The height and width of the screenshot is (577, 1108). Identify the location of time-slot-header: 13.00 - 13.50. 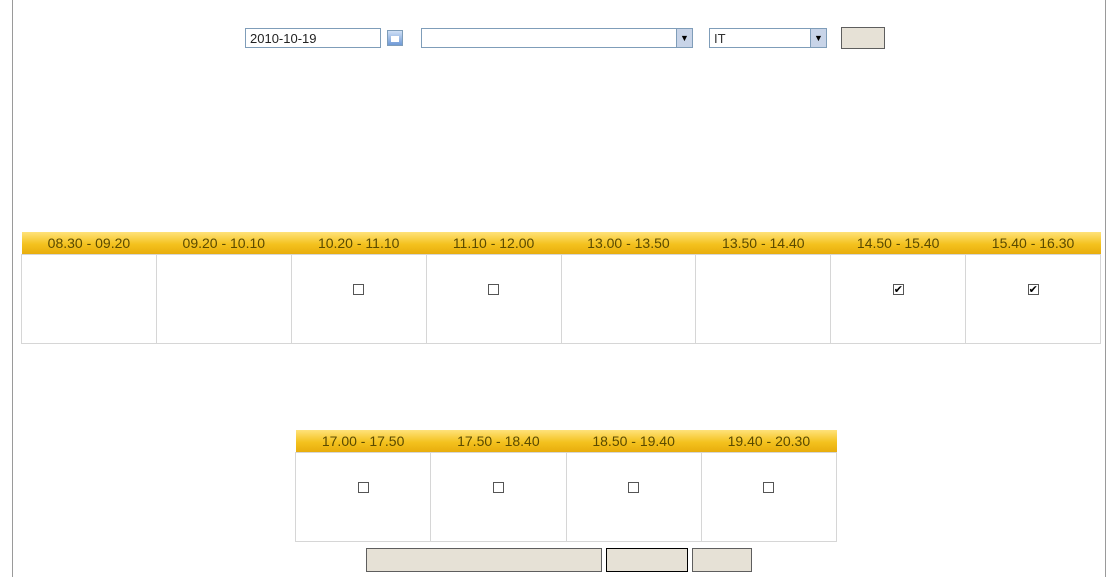
(628, 243).